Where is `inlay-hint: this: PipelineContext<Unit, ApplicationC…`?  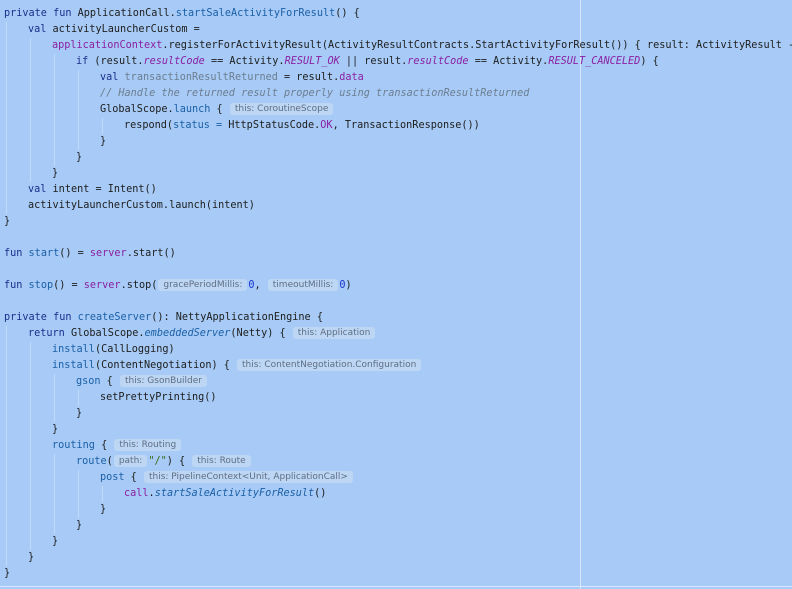
inlay-hint: this: PipelineContext<Unit, ApplicationC… is located at coordinates (248, 477).